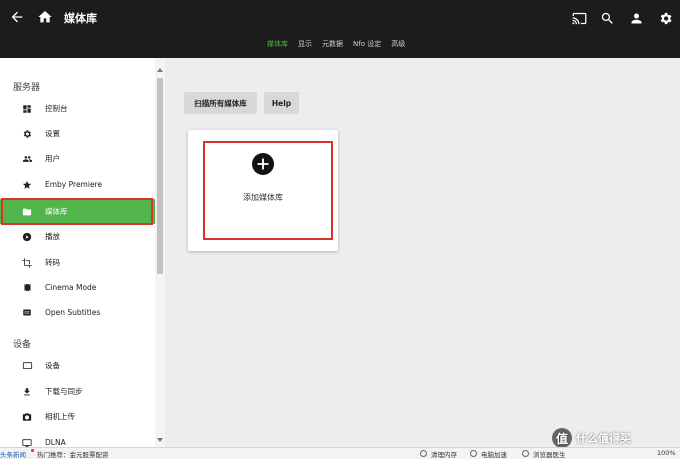 This screenshot has height=459, width=680. What do you see at coordinates (55, 442) in the screenshot?
I see `sidebar-item-label: DLNA` at bounding box center [55, 442].